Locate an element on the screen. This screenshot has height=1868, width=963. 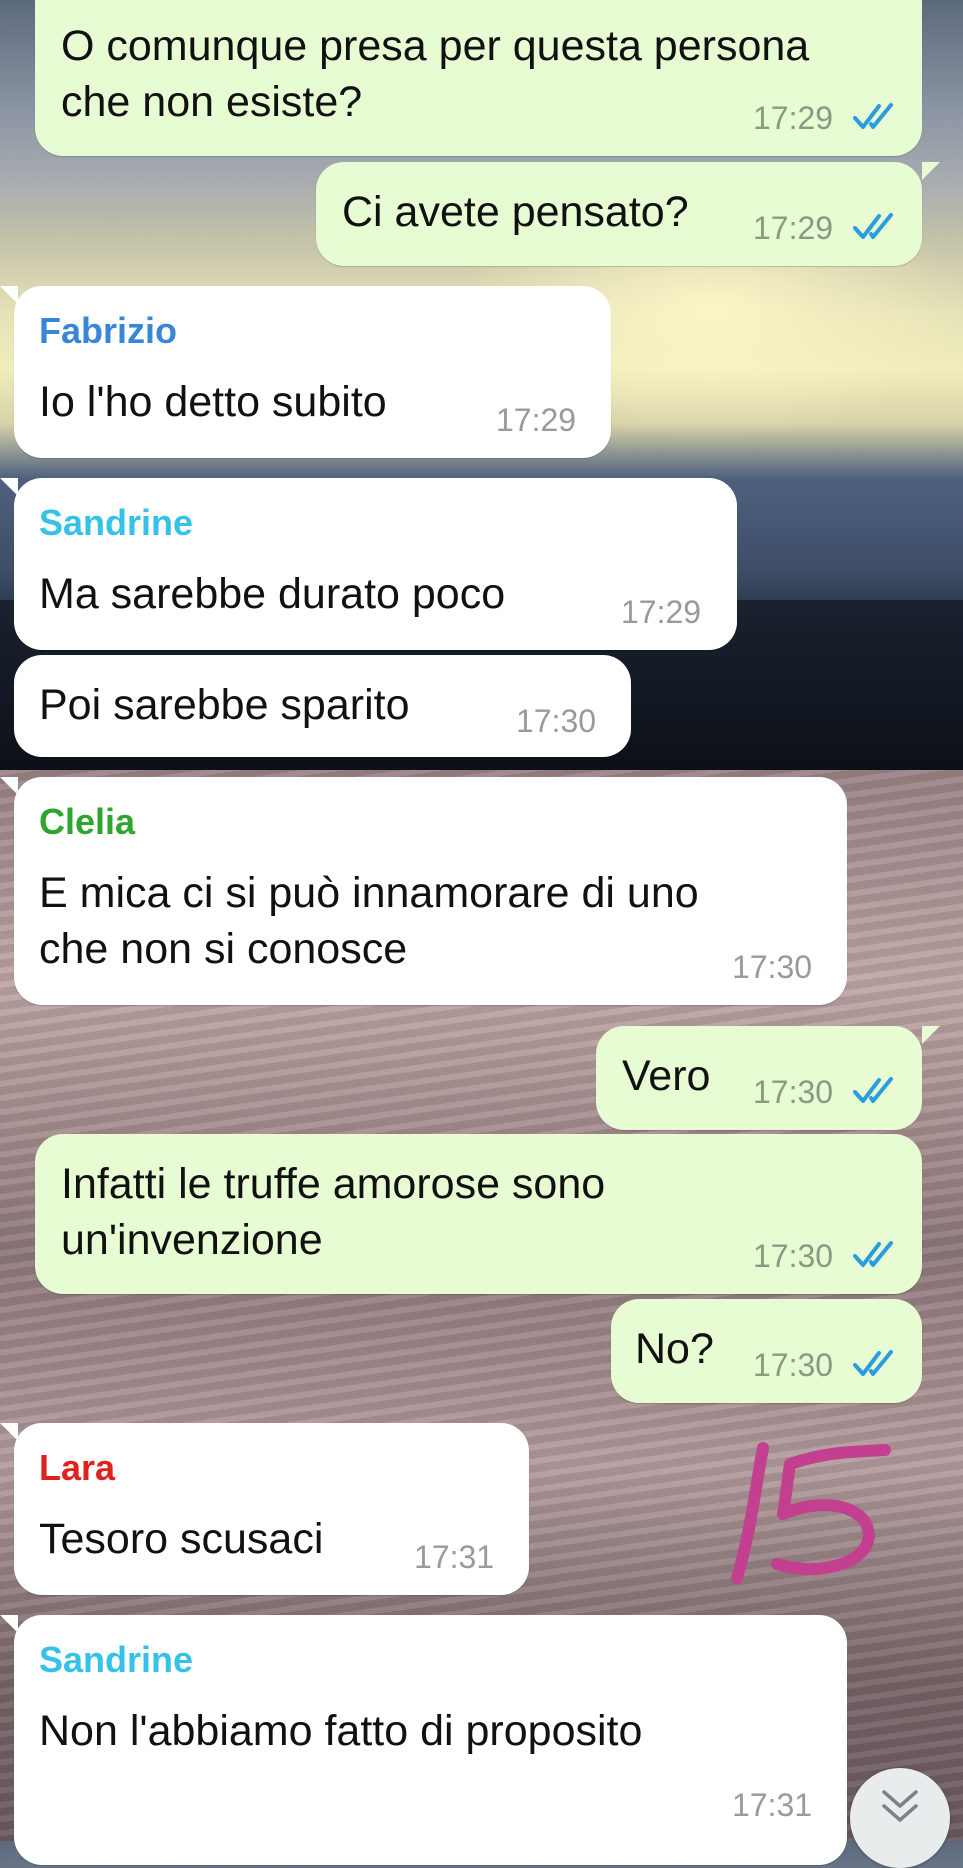
message-bubble-incoming: Fabrizio Io l'ho detto subito 17:29 is located at coordinates (305, 372).